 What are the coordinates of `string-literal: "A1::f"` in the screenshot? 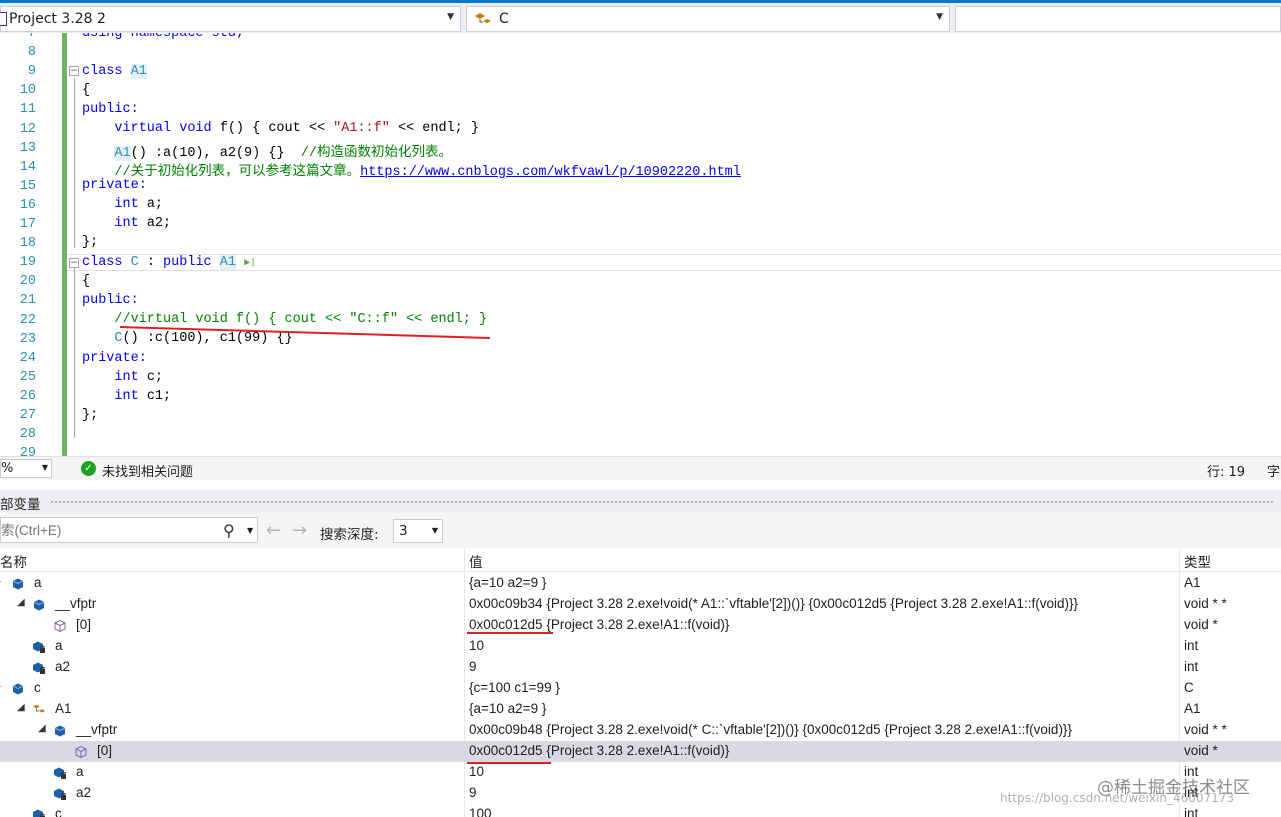 It's located at (361, 128).